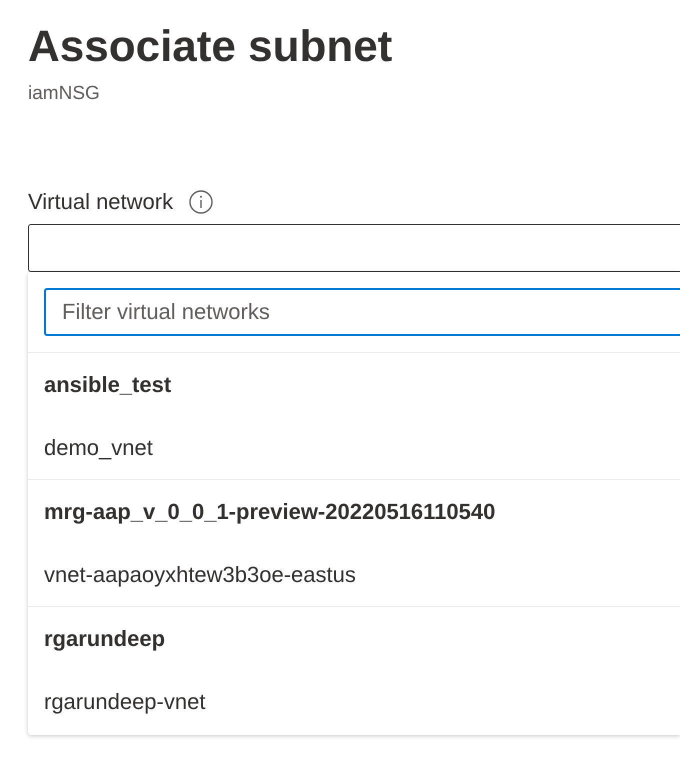 The image size is (680, 768). What do you see at coordinates (201, 202) in the screenshot?
I see `info-icon` at bounding box center [201, 202].